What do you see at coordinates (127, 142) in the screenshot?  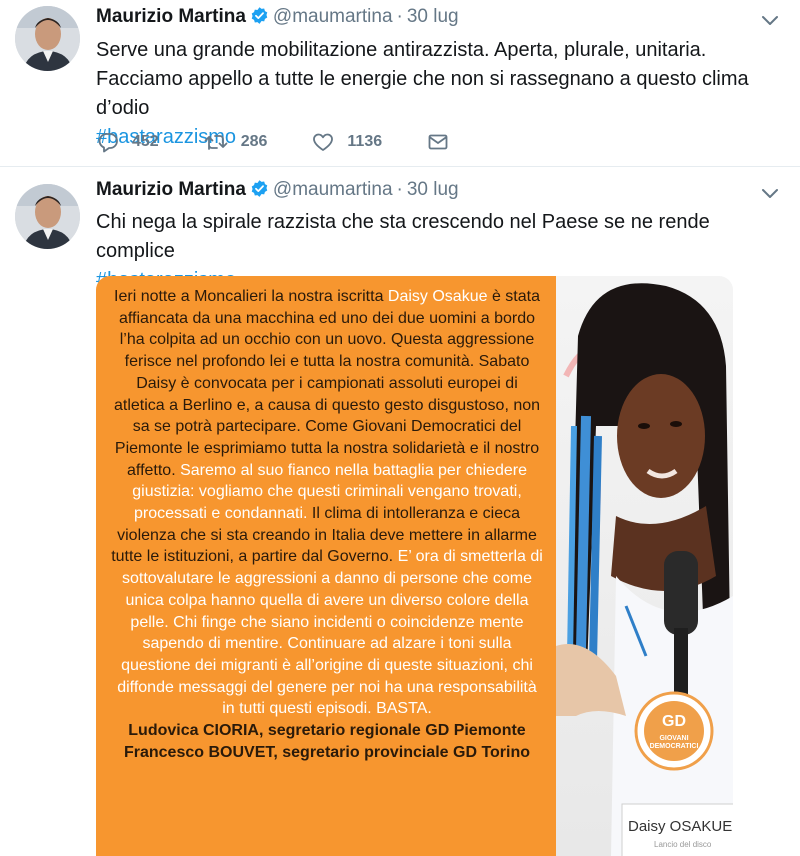 I see `reply-button: 452` at bounding box center [127, 142].